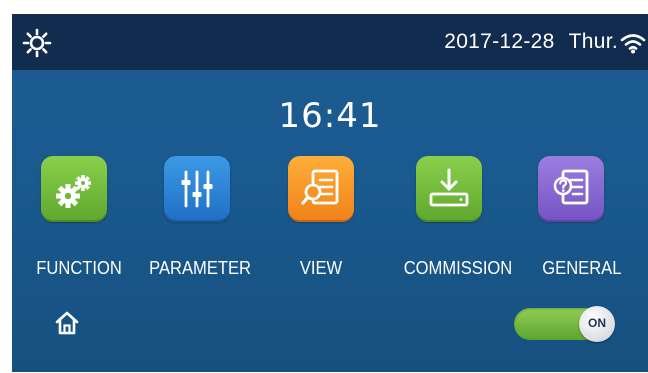 The image size is (648, 373). I want to click on power-toggle-knob: ON, so click(597, 324).